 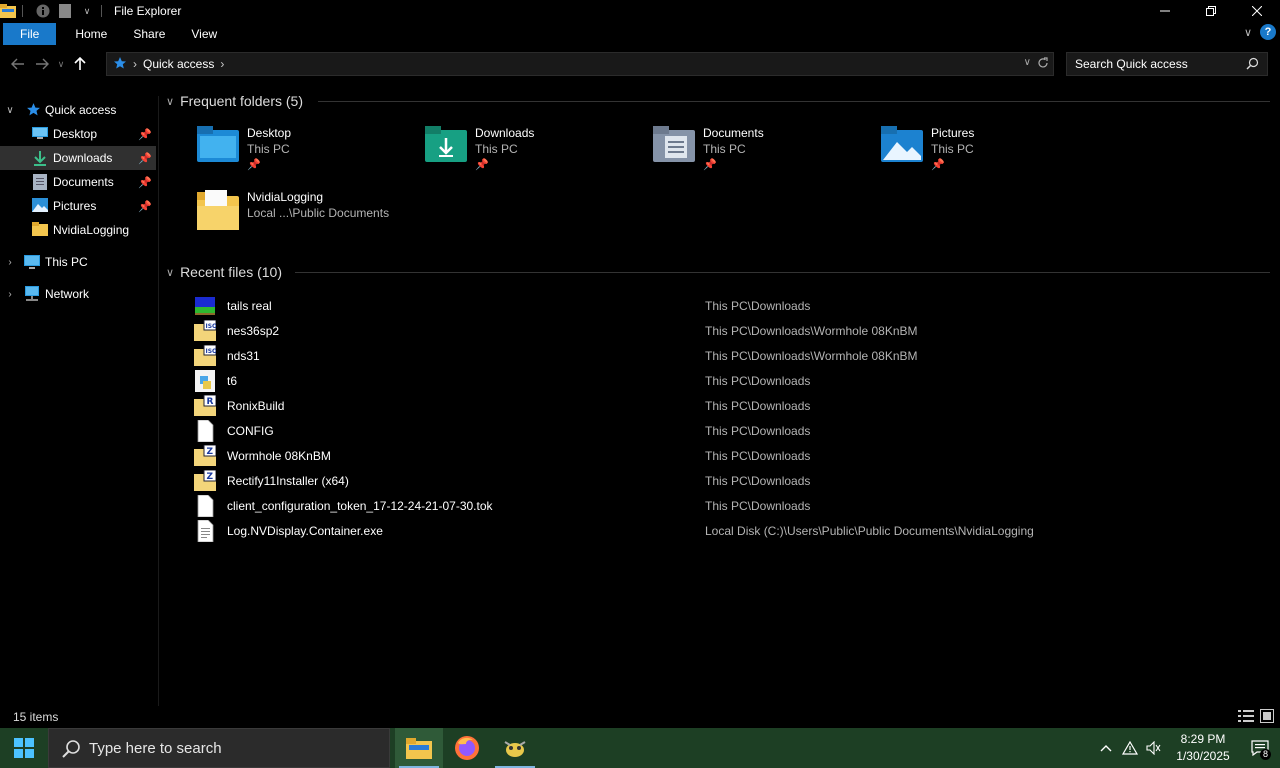 I want to click on ribbon-tabs: File Home Share View ∨ ?, so click(x=640, y=34).